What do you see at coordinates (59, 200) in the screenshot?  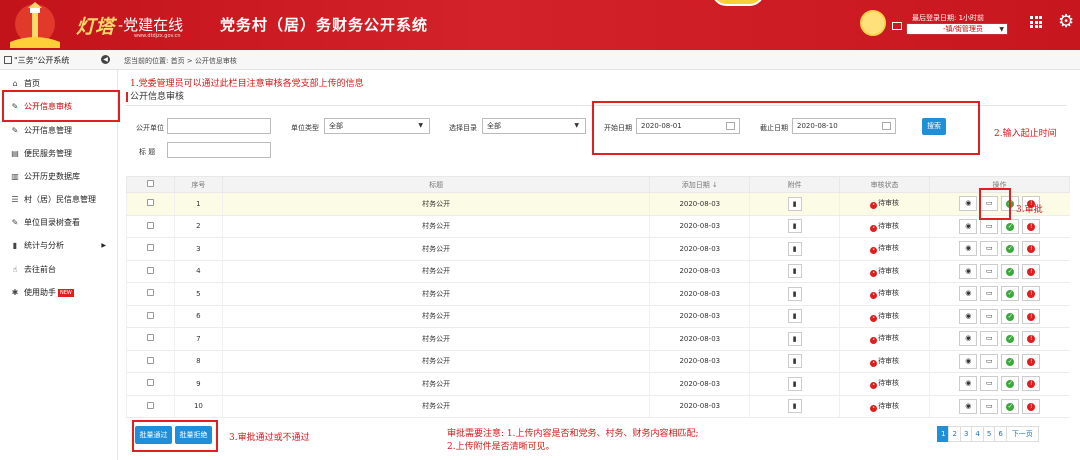 I see `sidebar-item-resident-info: ☰ 村（居）民信息管理` at bounding box center [59, 200].